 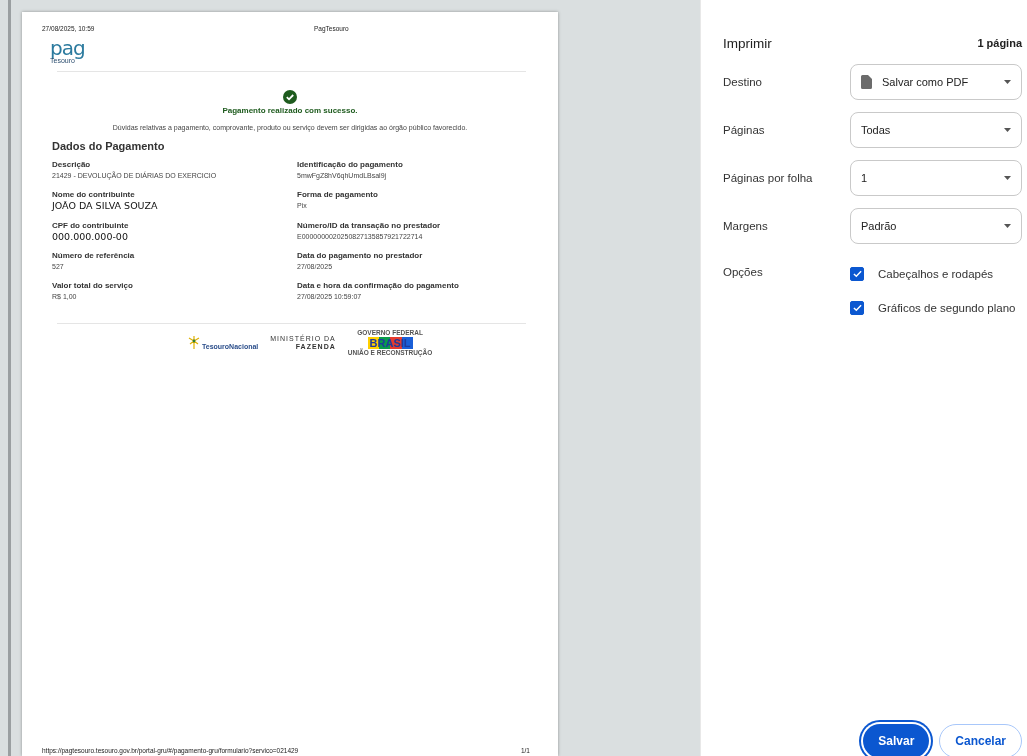 What do you see at coordinates (378, 286) in the screenshot?
I see `field-label: Data e hora da confirmação do pagamento` at bounding box center [378, 286].